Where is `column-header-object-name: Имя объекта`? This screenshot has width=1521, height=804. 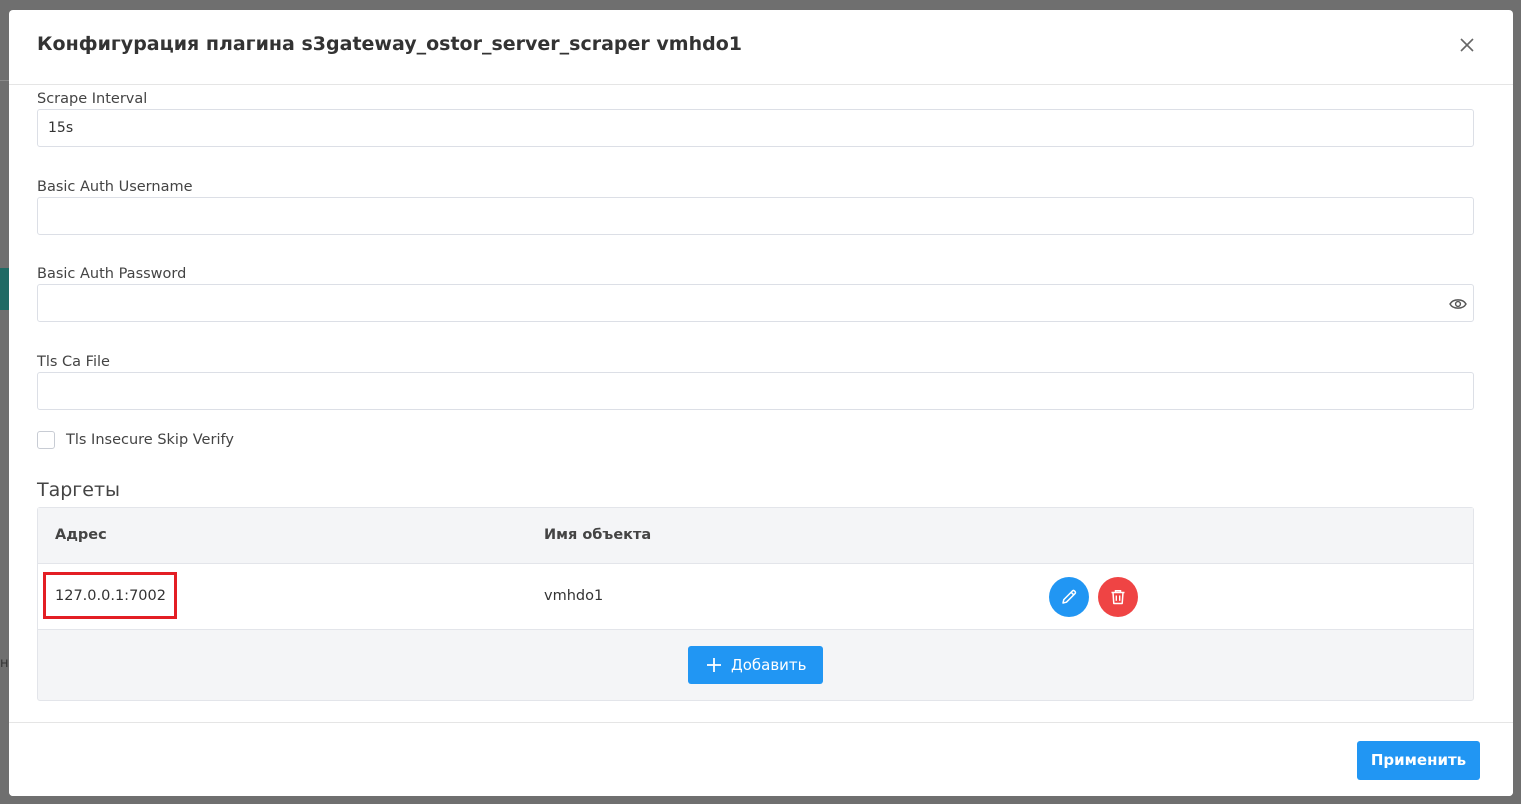 column-header-object-name: Имя объекта is located at coordinates (598, 535).